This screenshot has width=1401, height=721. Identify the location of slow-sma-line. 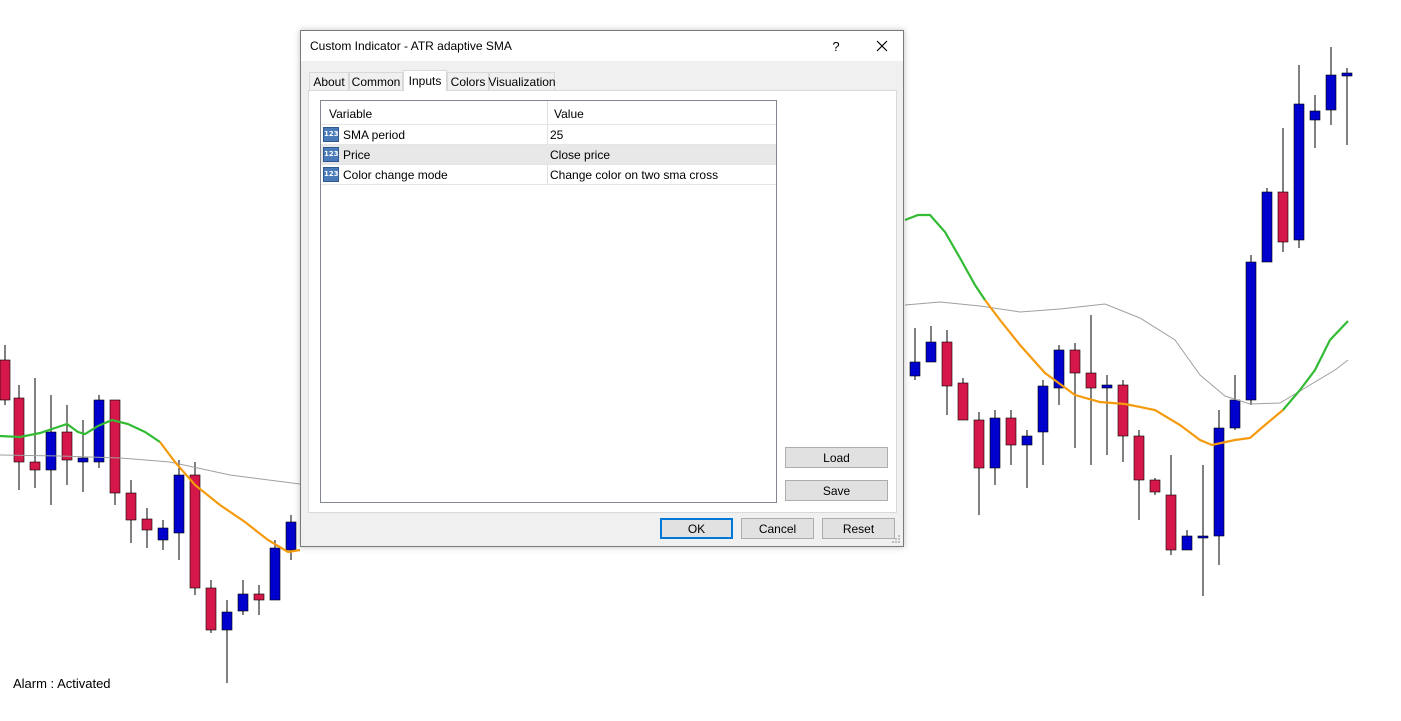
(150, 469).